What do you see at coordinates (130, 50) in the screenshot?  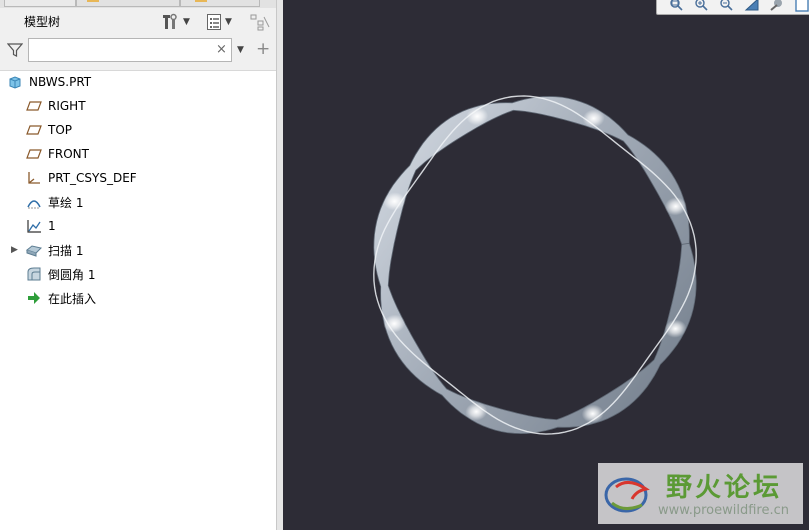 I see `search-input` at bounding box center [130, 50].